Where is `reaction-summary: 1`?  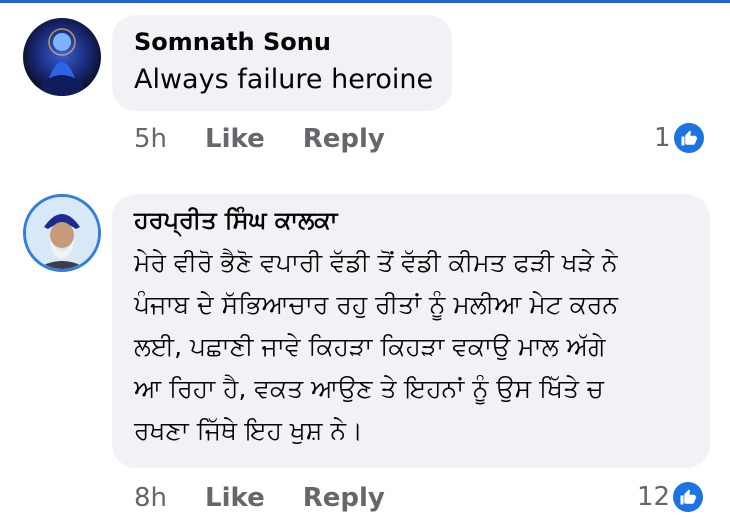
reaction-summary: 1 is located at coordinates (679, 138).